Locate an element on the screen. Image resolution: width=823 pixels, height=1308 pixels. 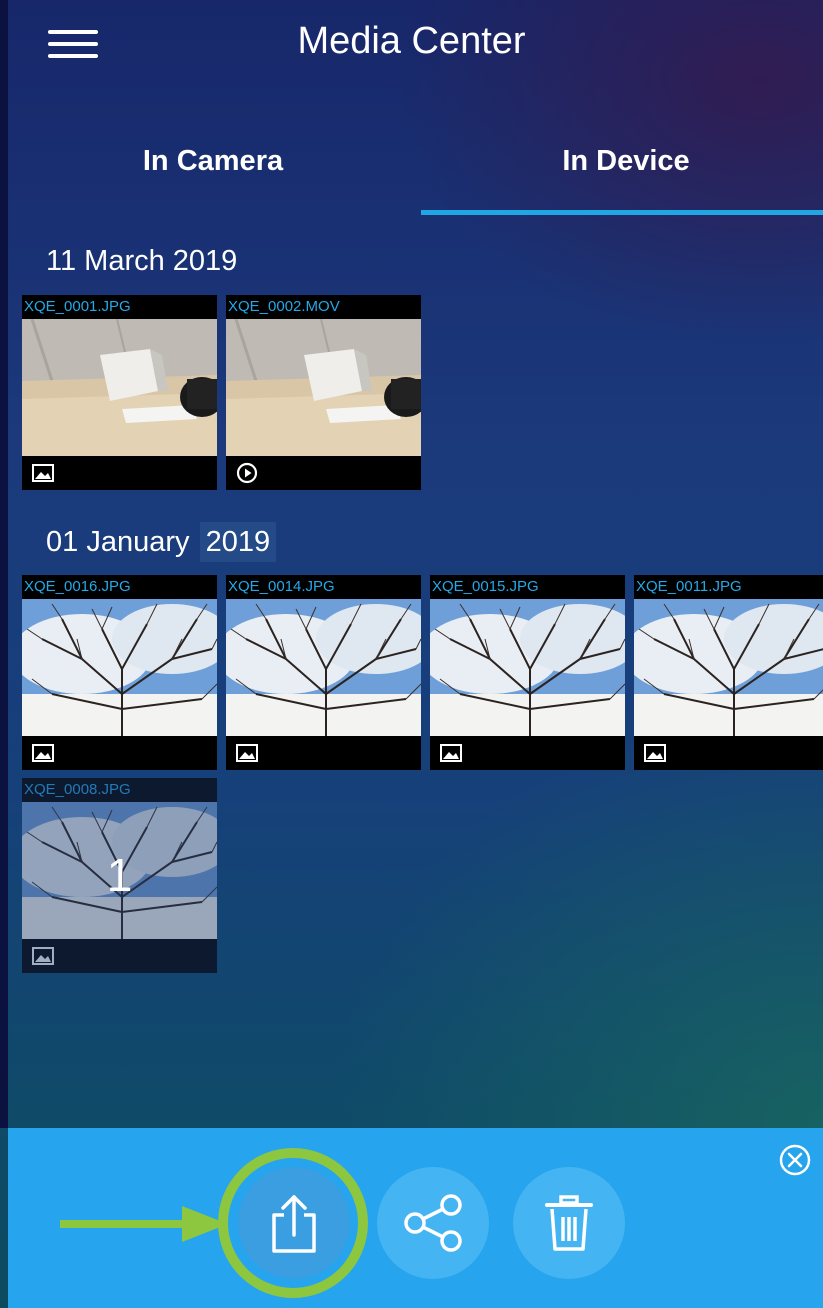
media-thumbnail: XQE_0002.MOV is located at coordinates (323, 392).